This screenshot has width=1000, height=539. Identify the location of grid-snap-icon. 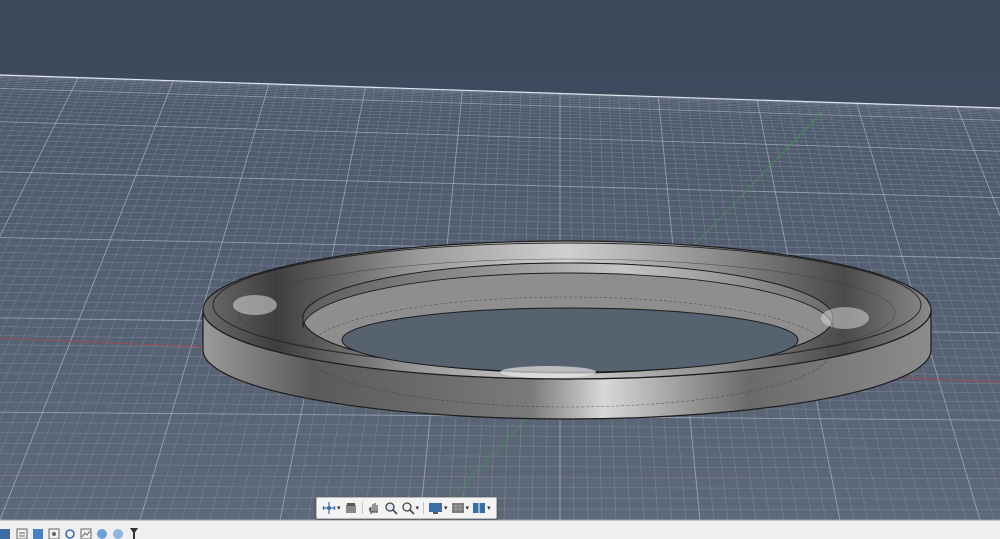
(457, 508).